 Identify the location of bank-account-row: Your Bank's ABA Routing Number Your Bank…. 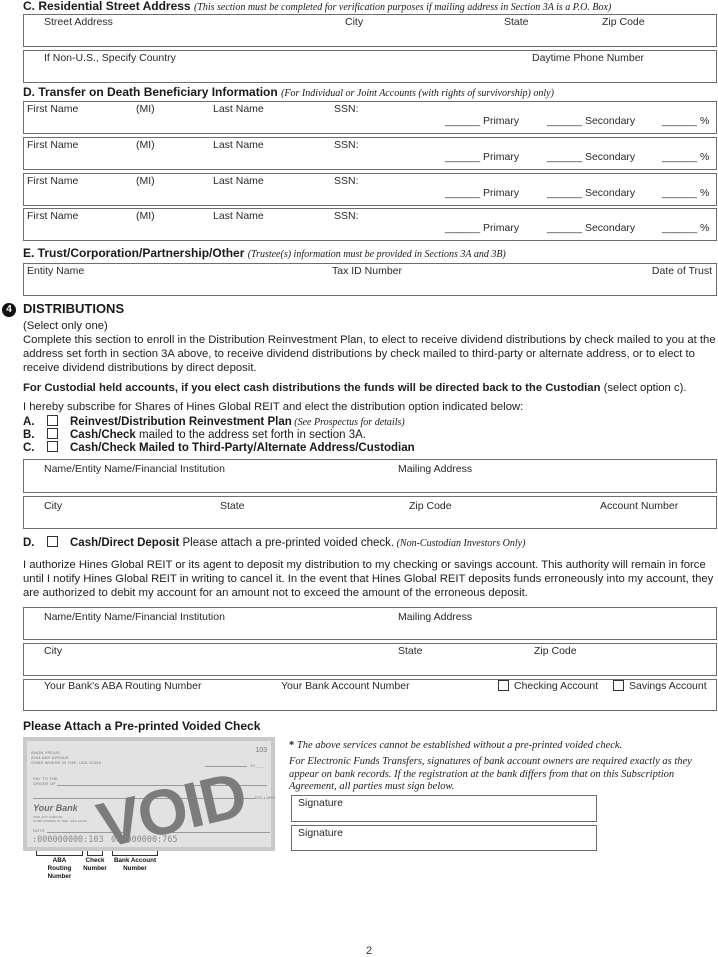
(370, 695).